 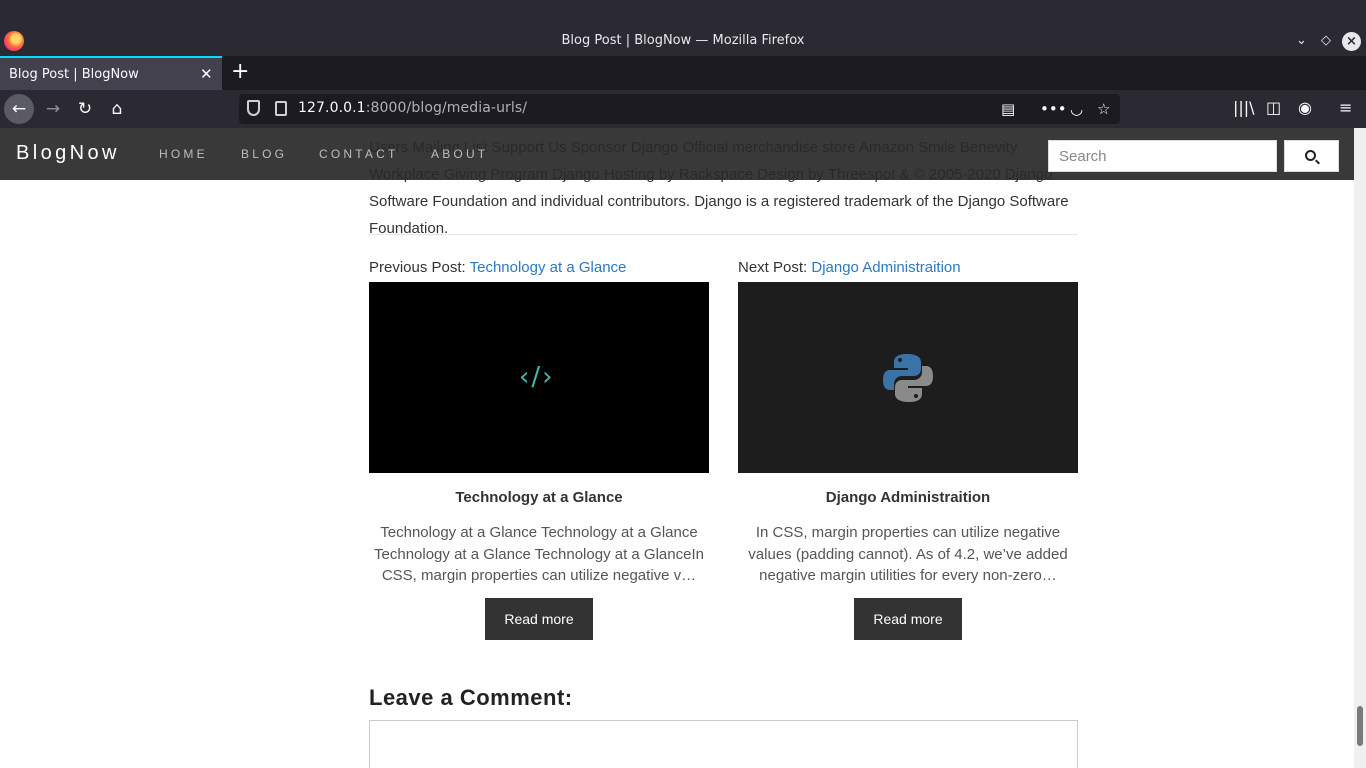 What do you see at coordinates (85, 109) in the screenshot?
I see `reload-icon: ↻` at bounding box center [85, 109].